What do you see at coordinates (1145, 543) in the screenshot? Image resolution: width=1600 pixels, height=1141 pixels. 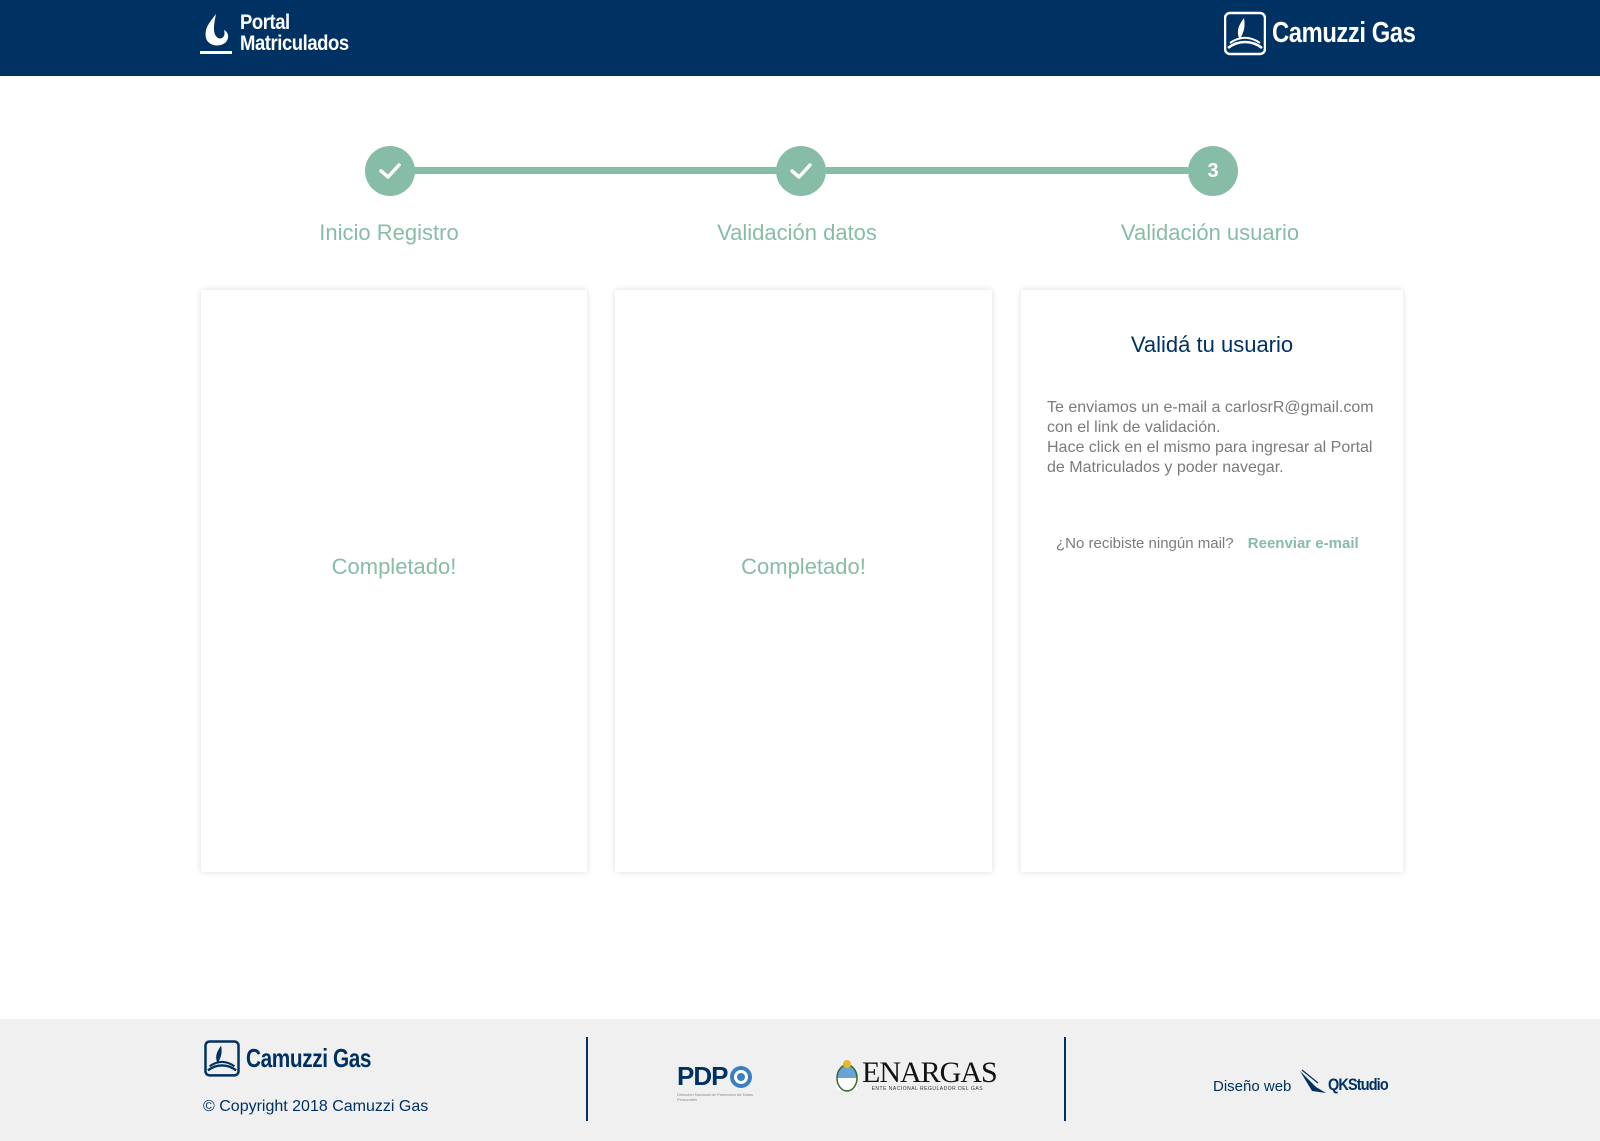 I see `resend-question: ¿No recibiste ningún mail?` at bounding box center [1145, 543].